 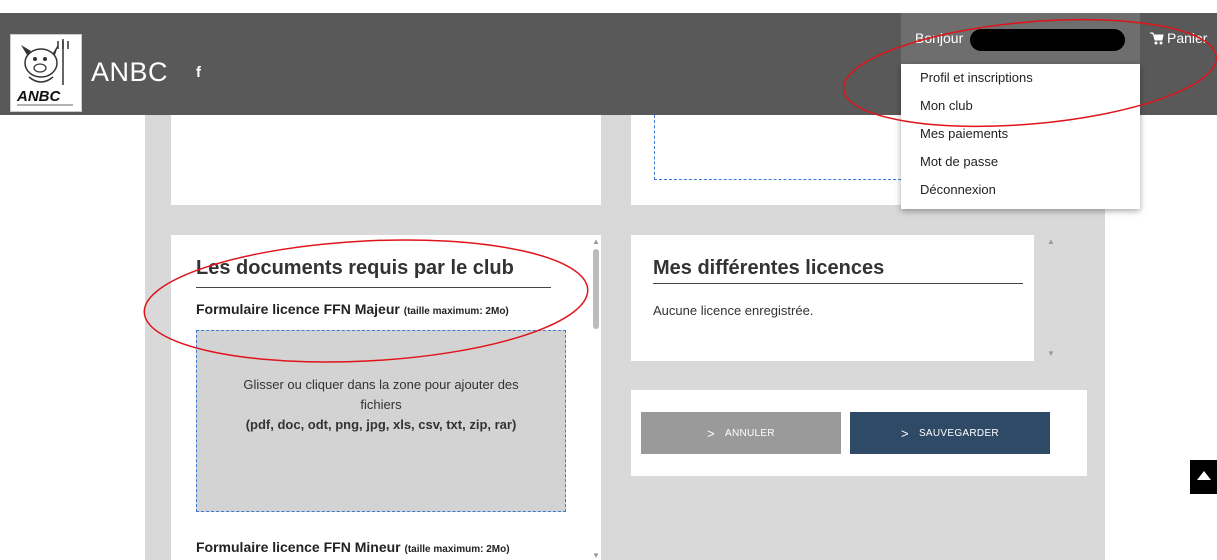 I want to click on top-left-card, so click(x=386, y=160).